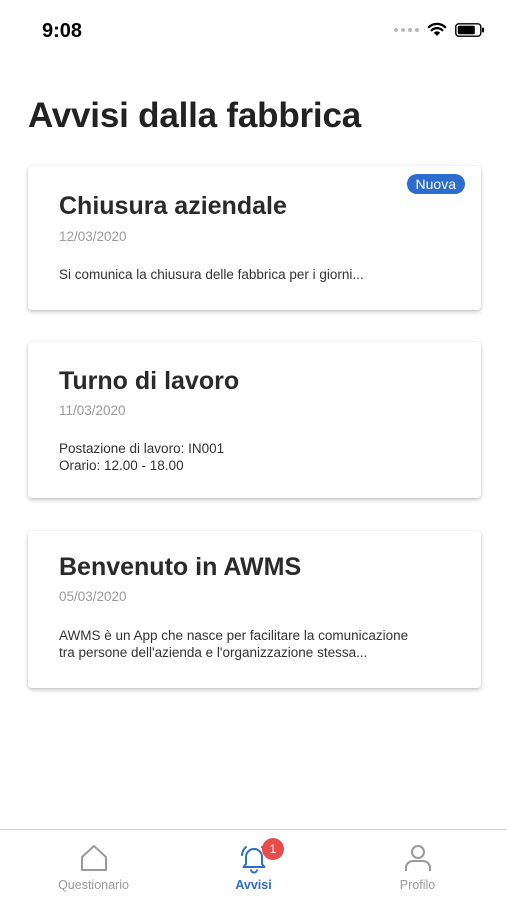 This screenshot has height=900, width=507. I want to click on status-time: 9:08, so click(62, 31).